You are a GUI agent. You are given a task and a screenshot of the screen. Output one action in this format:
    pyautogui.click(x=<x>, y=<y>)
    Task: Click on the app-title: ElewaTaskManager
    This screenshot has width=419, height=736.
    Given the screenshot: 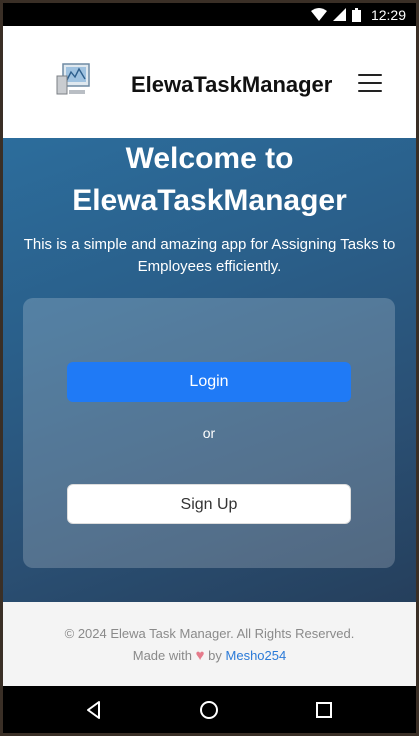 What is the action you would take?
    pyautogui.click(x=232, y=84)
    